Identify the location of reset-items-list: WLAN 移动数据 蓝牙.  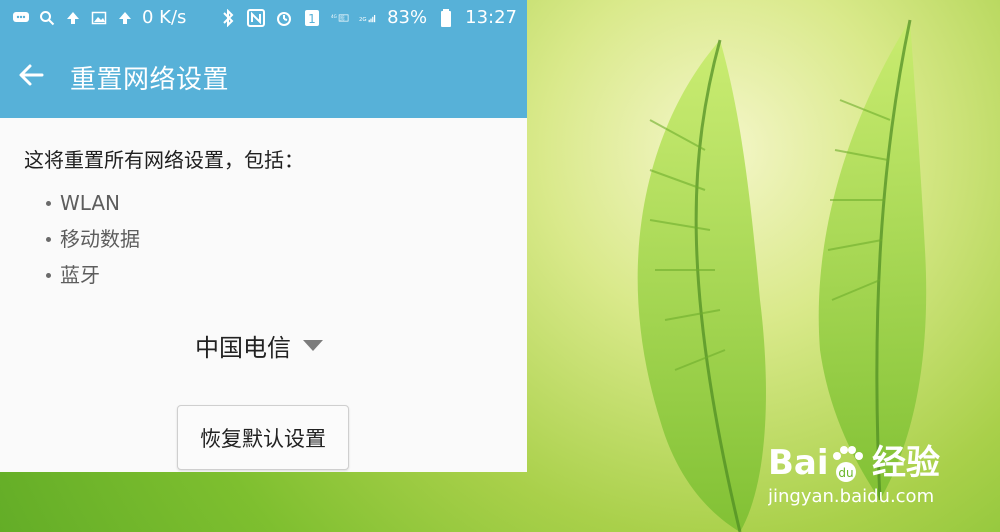
(274, 239).